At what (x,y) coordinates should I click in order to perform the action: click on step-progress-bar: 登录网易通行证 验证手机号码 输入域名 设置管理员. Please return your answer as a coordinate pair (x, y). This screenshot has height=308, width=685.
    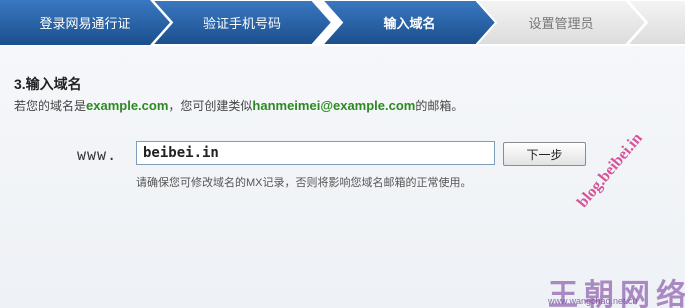
    Looking at the image, I should click on (342, 22).